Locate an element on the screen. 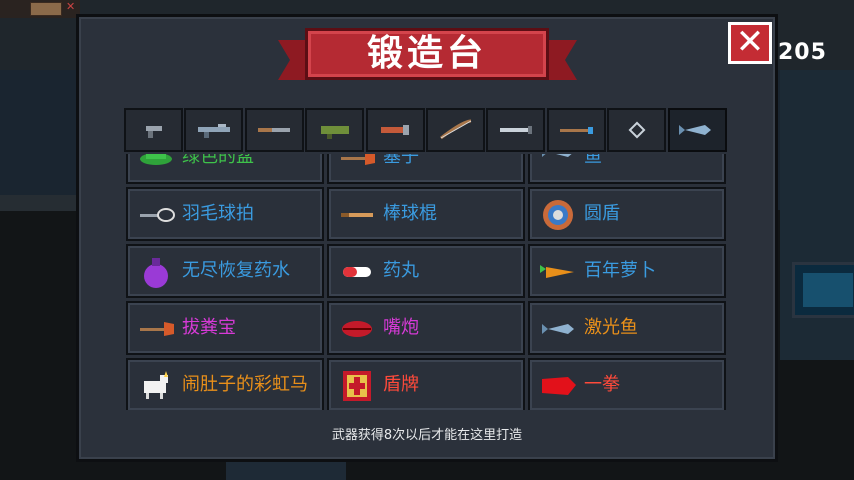 The image size is (854, 480). green-basin-icon is located at coordinates (156, 159).